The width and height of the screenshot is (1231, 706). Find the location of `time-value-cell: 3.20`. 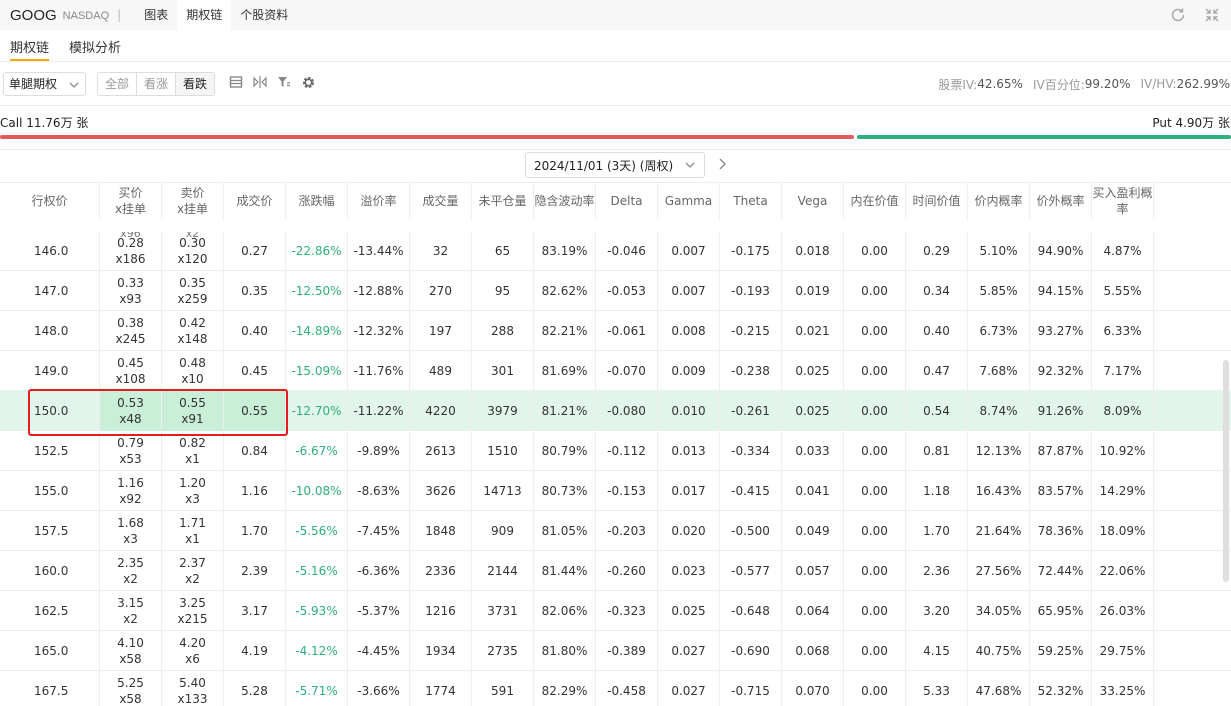

time-value-cell: 3.20 is located at coordinates (937, 611).